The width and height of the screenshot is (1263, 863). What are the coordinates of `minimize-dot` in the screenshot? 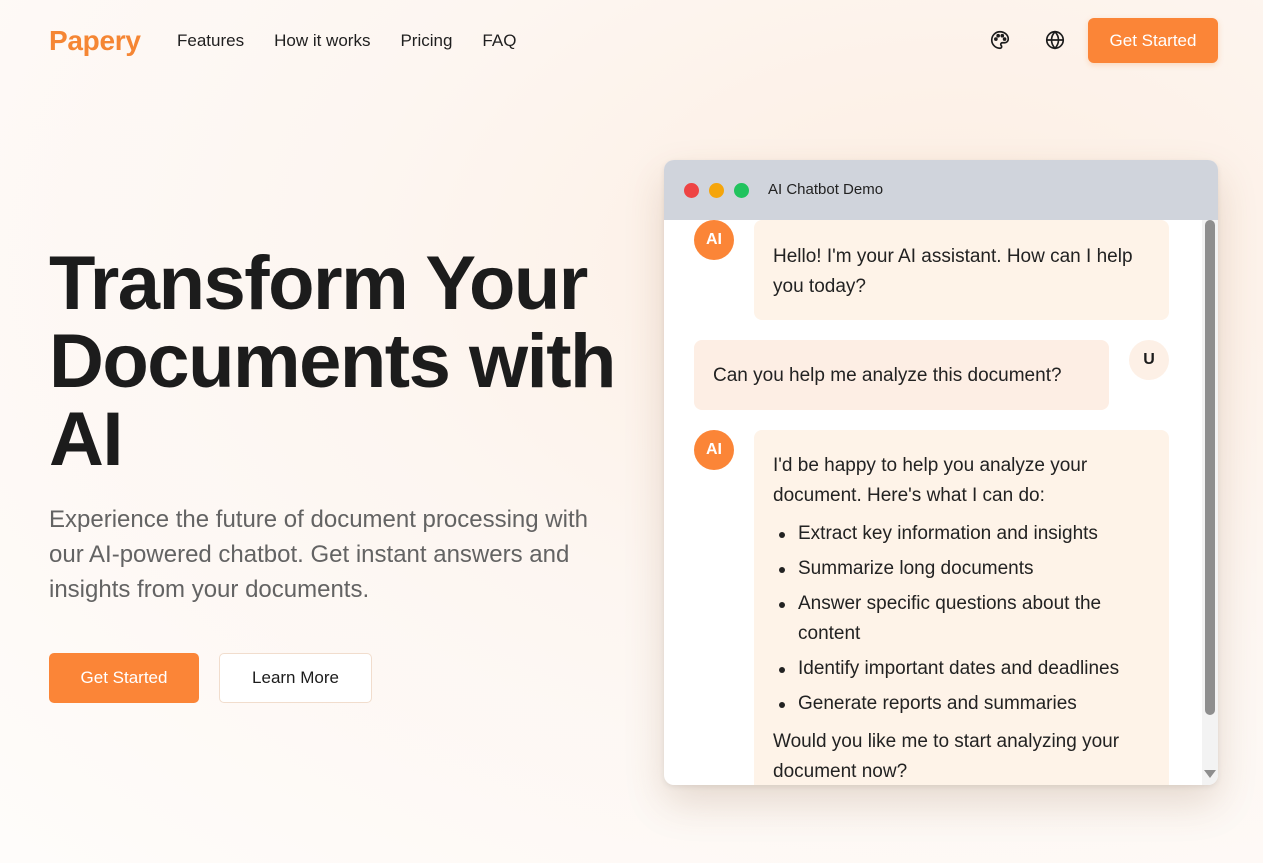 It's located at (716, 190).